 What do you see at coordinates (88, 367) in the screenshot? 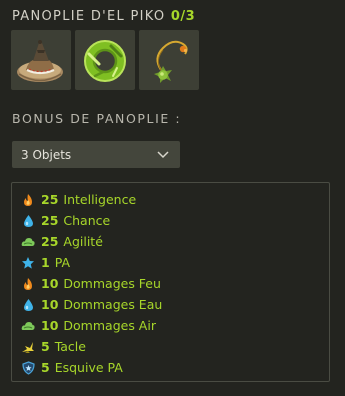
I see `bonus-label: Esquive PA` at bounding box center [88, 367].